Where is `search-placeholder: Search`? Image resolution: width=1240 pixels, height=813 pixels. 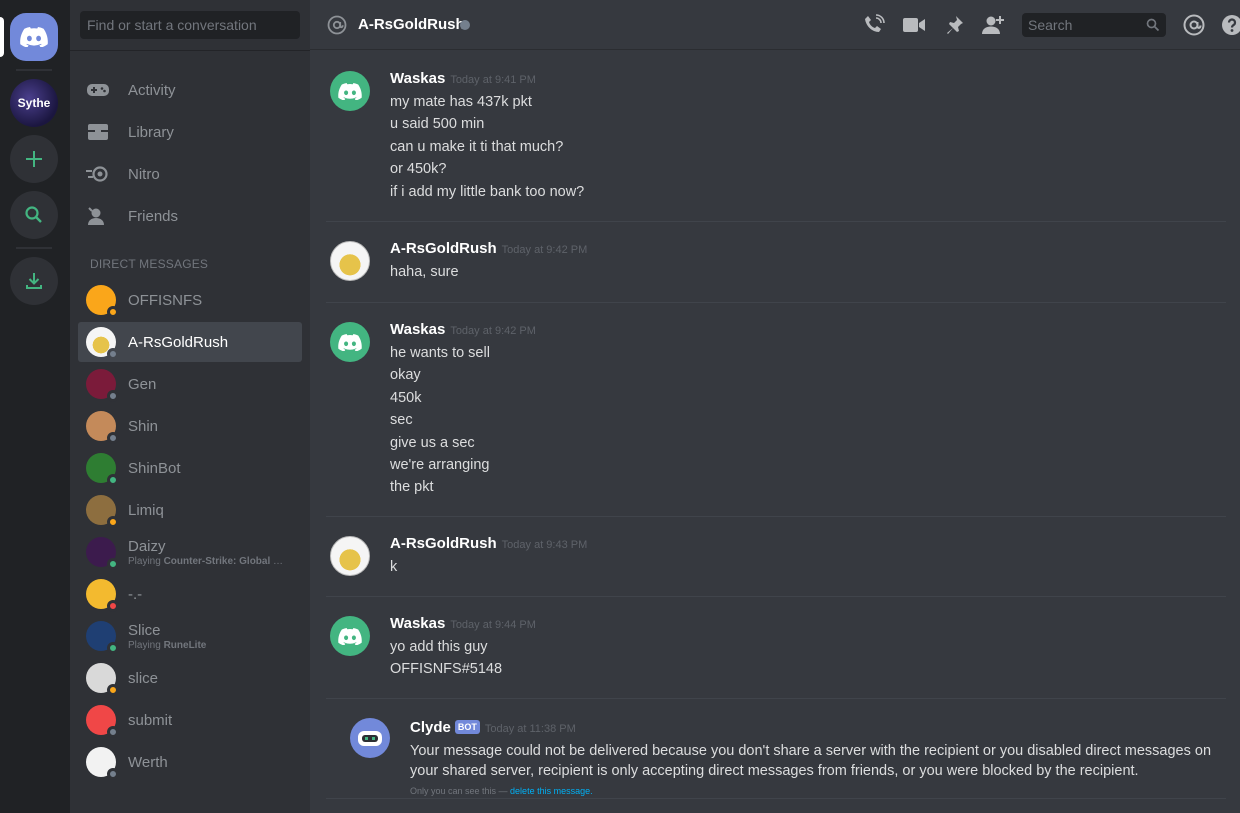
search-placeholder: Search is located at coordinates (1050, 25).